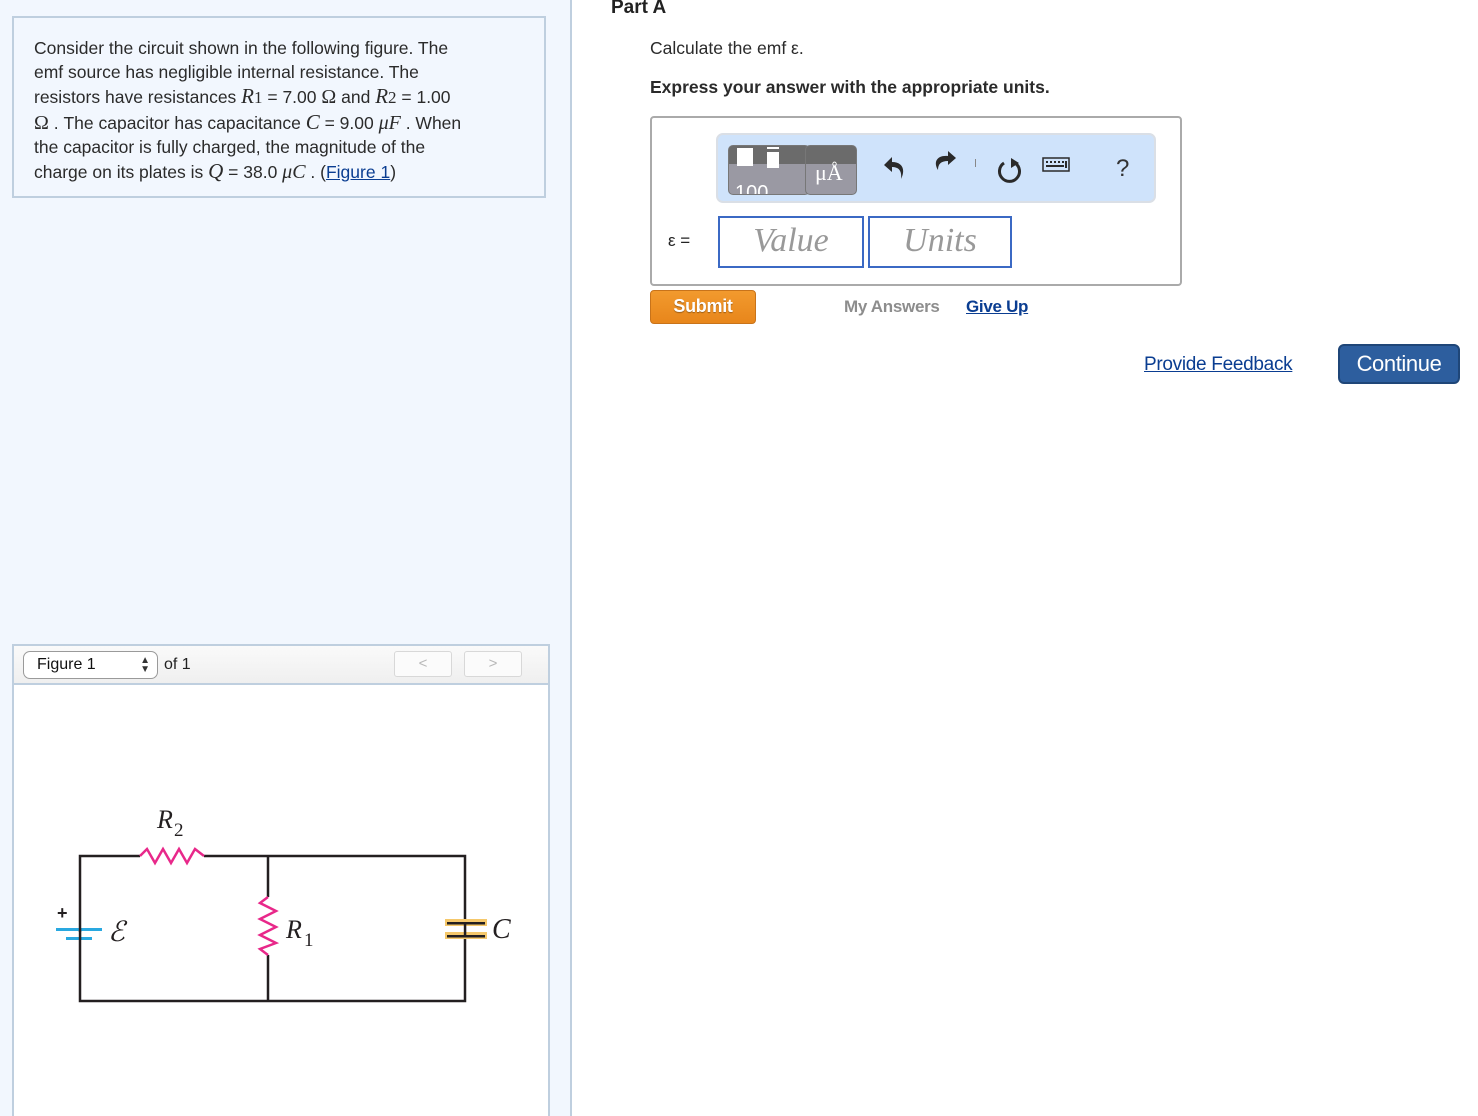 The height and width of the screenshot is (1116, 1478). What do you see at coordinates (179, 830) in the screenshot?
I see `r2-subscript: 2` at bounding box center [179, 830].